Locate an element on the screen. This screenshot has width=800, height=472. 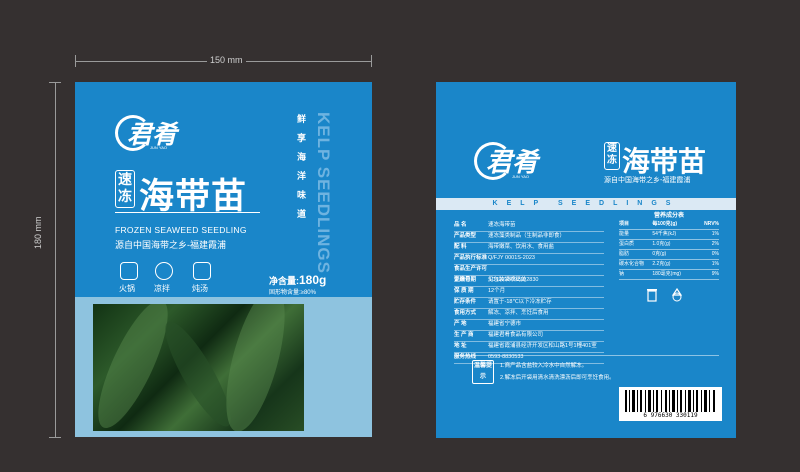
trash-bin-icon is located at coordinates (652, 295).